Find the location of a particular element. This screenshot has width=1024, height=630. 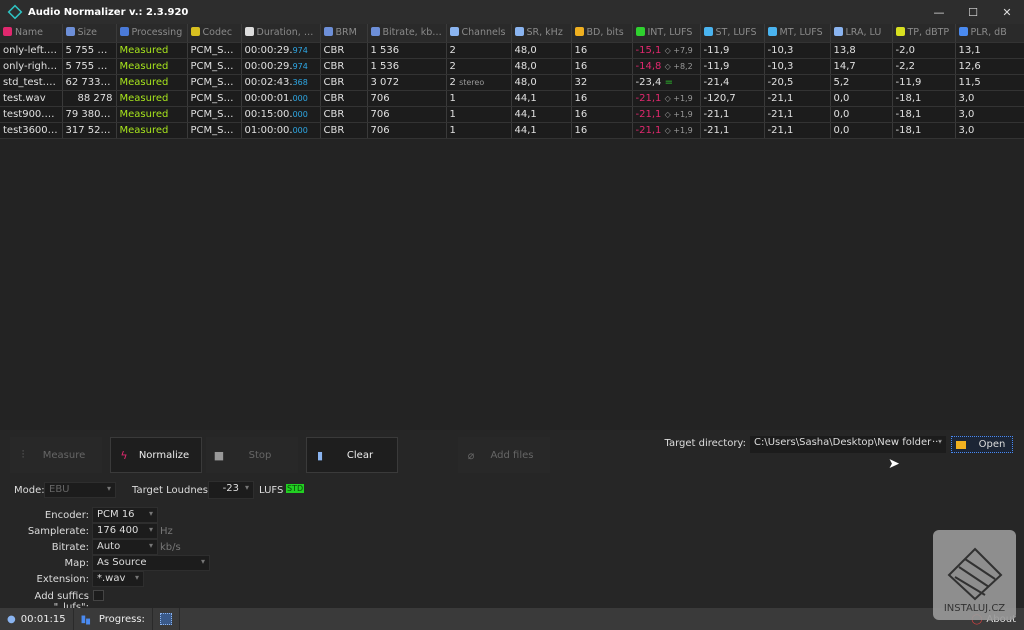

column-header-int: INT, LUFS is located at coordinates (666, 33).